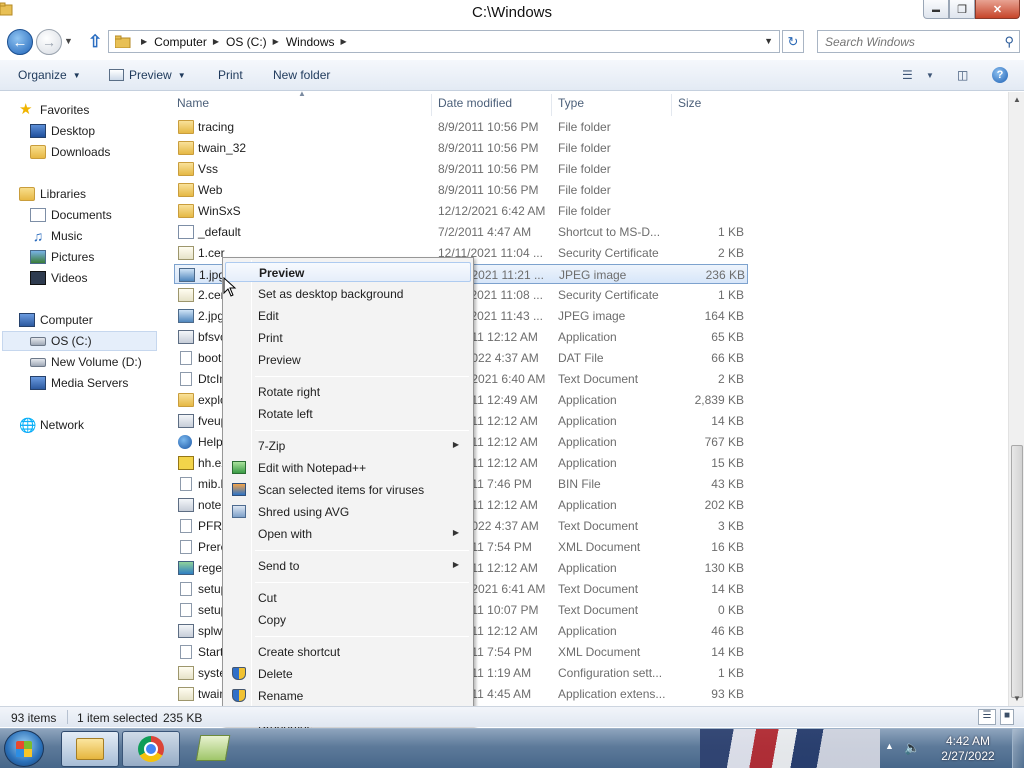 The width and height of the screenshot is (1024, 768). I want to click on scroll-down-icon: ▼, so click(1017, 698).